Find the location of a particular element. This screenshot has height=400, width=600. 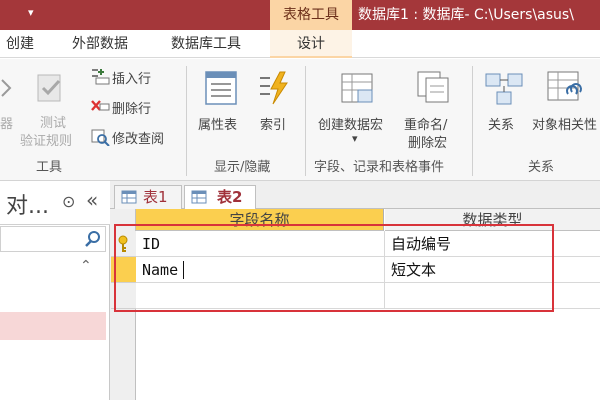

relationships-button: 关系 is located at coordinates (504, 108).